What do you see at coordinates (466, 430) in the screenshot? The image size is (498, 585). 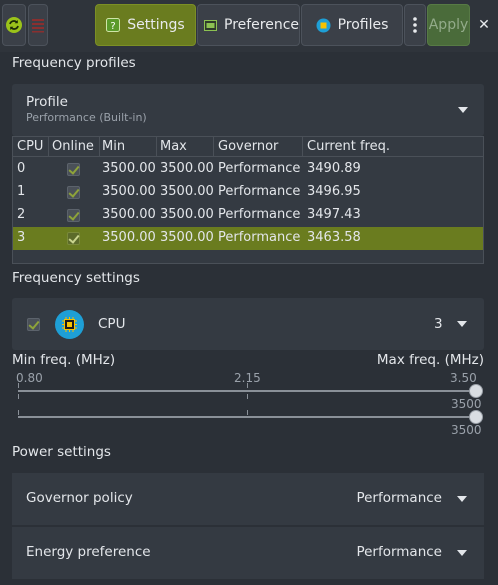 I see `max-freq-value: 3500` at bounding box center [466, 430].